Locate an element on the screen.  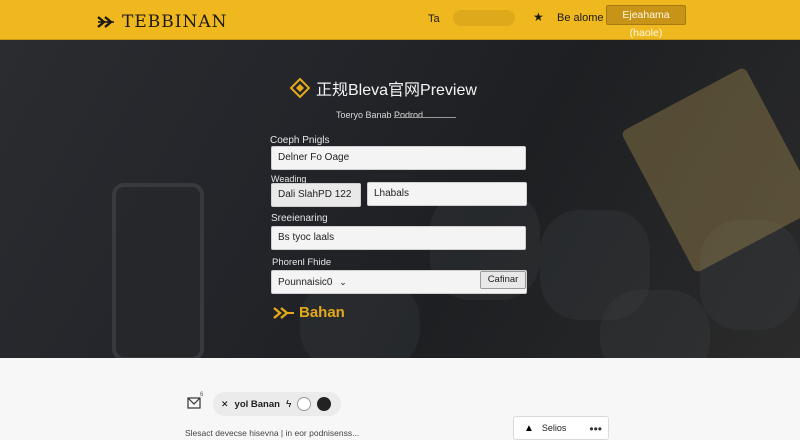
logo-icon is located at coordinates (105, 22).